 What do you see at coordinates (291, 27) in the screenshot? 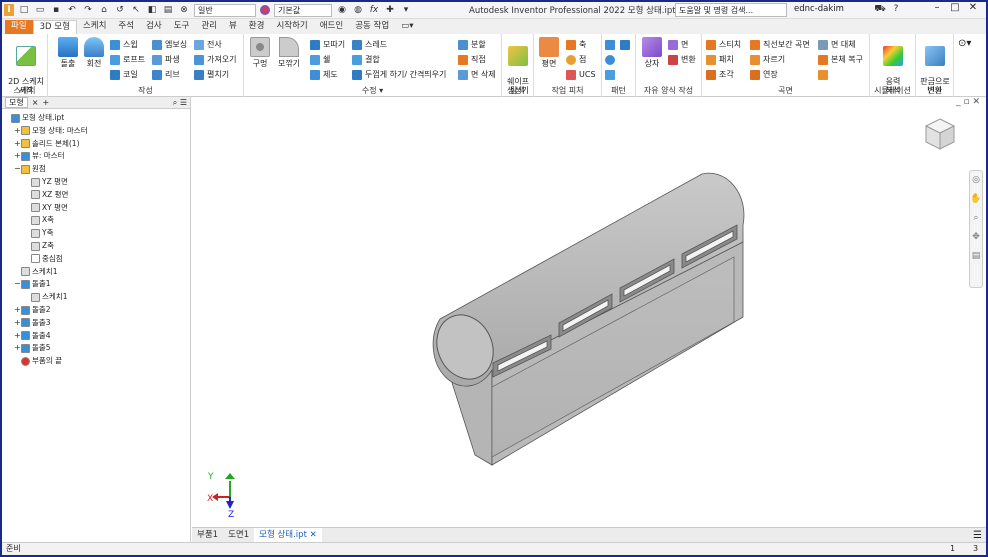
I see `tab-get-started: 시작하기` at bounding box center [291, 27].